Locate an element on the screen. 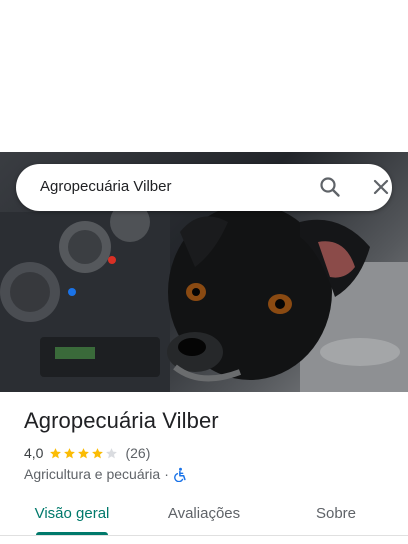 The image size is (408, 544). close-icon is located at coordinates (381, 187).